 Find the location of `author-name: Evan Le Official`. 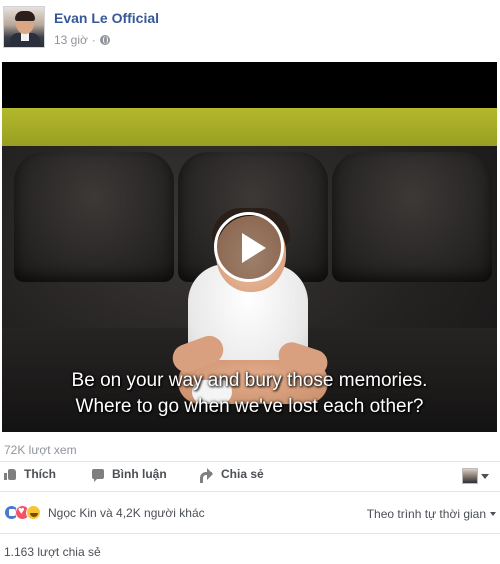

author-name: Evan Le Official is located at coordinates (106, 18).